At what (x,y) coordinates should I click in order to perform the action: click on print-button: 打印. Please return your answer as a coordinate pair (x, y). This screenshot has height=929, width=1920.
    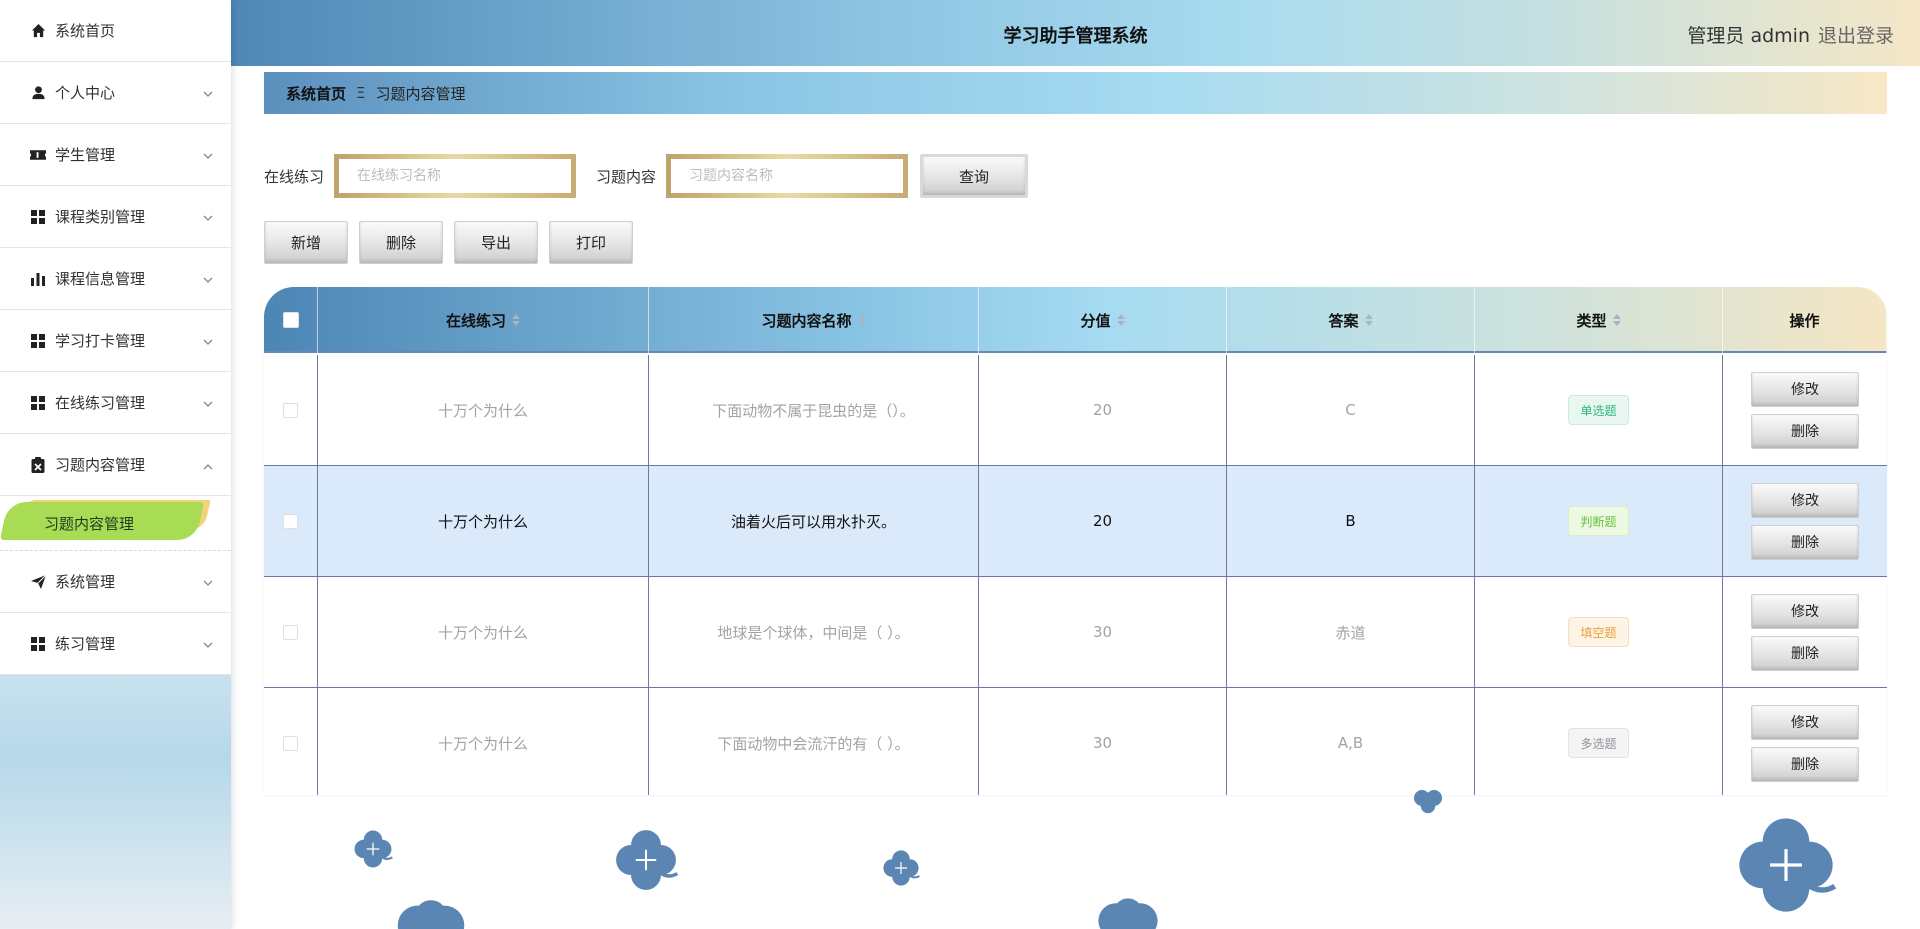
    Looking at the image, I should click on (591, 242).